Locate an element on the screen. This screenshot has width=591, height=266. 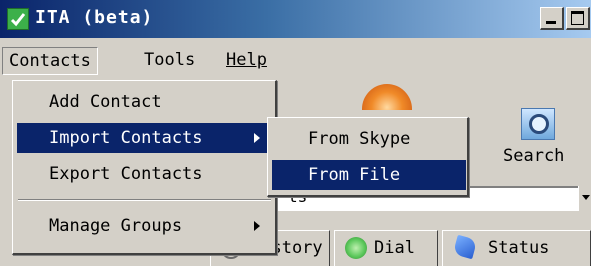
menu-item-export-contacts: Export Contacts is located at coordinates (144, 174).